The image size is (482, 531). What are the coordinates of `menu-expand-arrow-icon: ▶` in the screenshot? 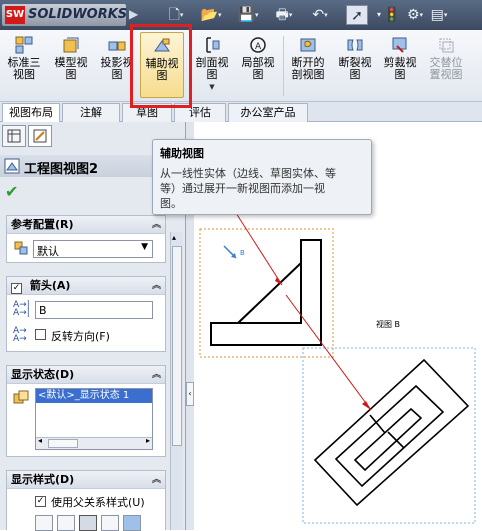 It's located at (133, 14).